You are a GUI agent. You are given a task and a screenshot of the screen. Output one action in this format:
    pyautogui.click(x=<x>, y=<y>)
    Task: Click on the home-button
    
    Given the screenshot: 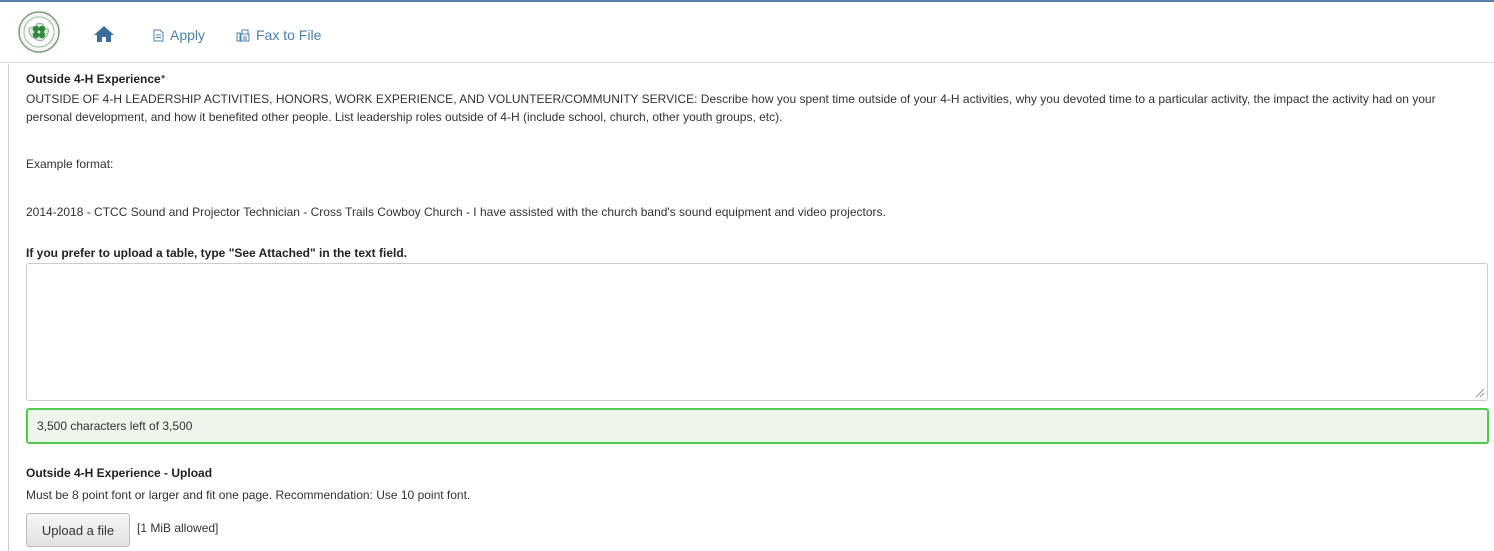 What is the action you would take?
    pyautogui.click(x=104, y=34)
    